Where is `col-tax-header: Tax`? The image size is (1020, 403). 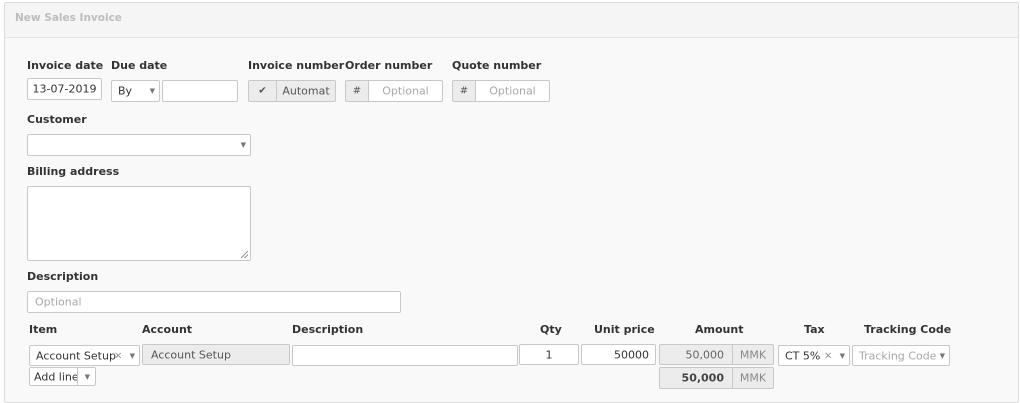 col-tax-header: Tax is located at coordinates (814, 329).